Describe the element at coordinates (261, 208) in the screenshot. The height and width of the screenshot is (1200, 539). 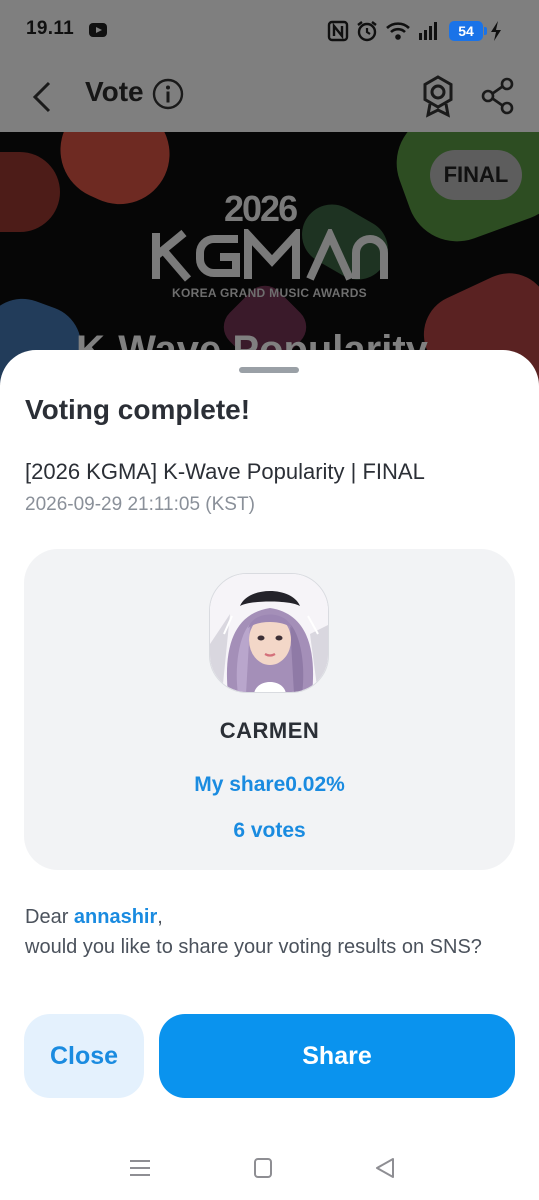
I see `banner-year: 2026` at that location.